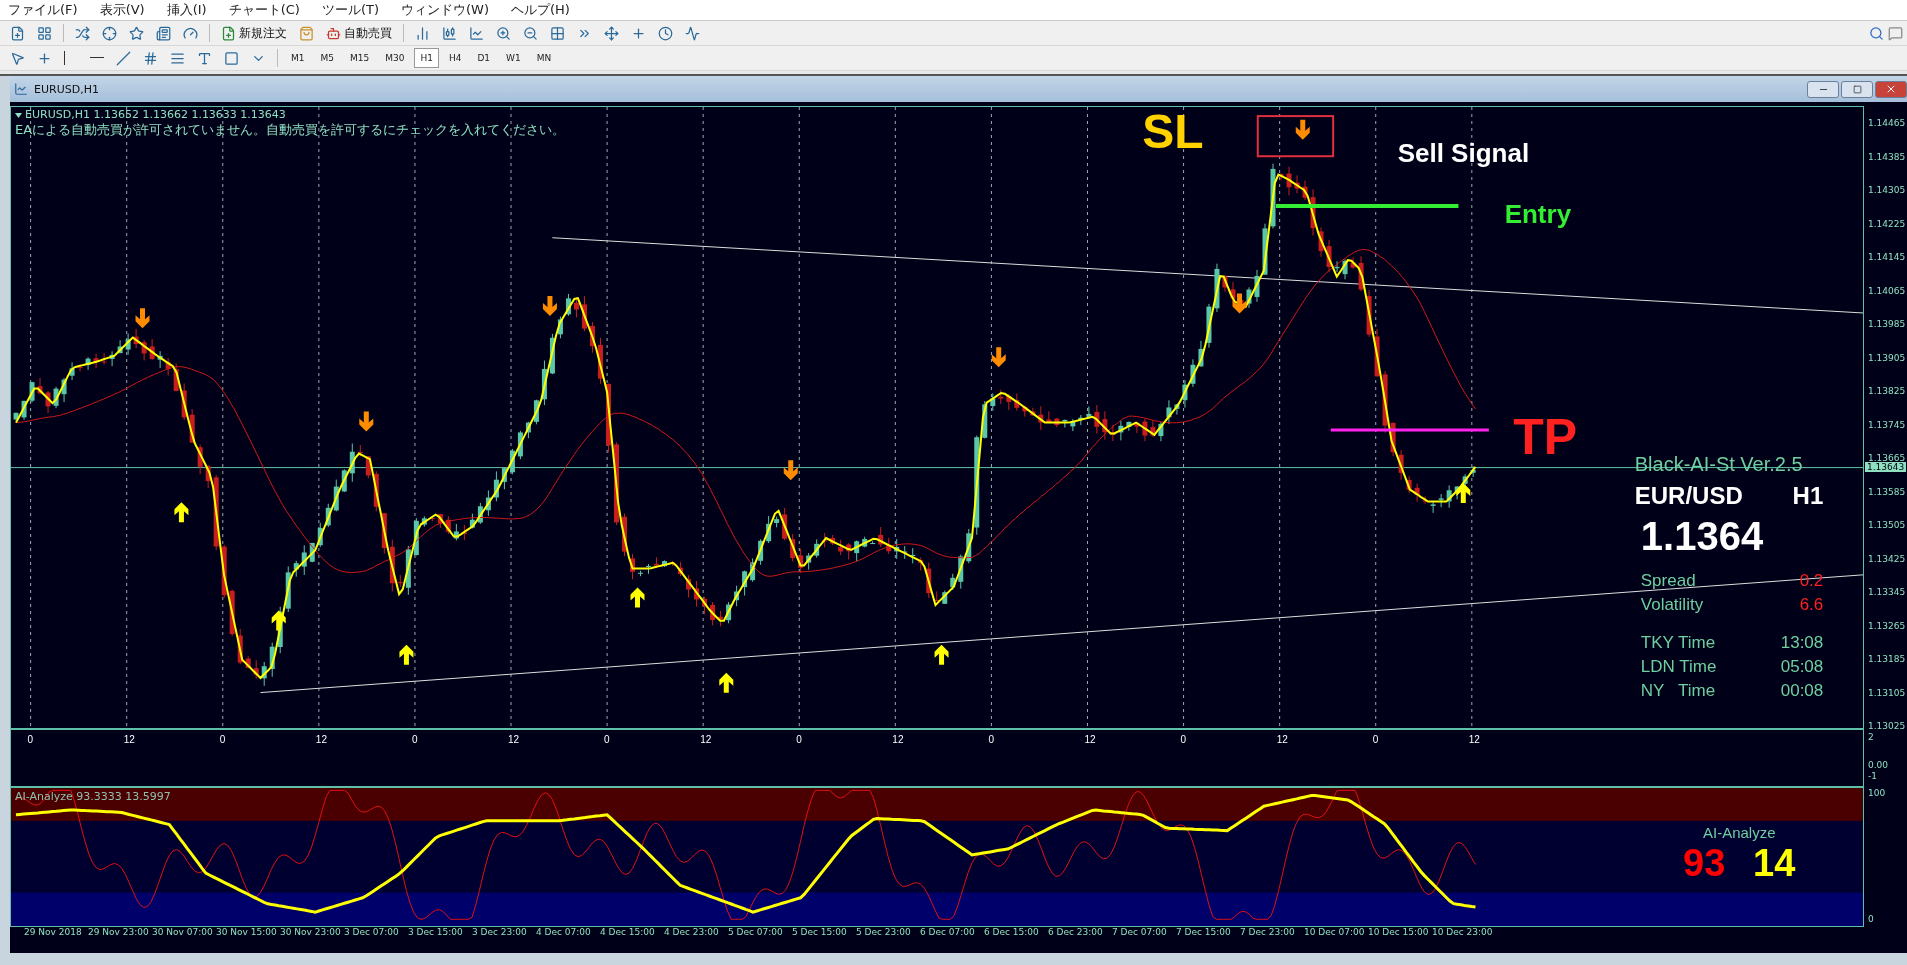  I want to click on price-tick: 1.13585, so click(1887, 491).